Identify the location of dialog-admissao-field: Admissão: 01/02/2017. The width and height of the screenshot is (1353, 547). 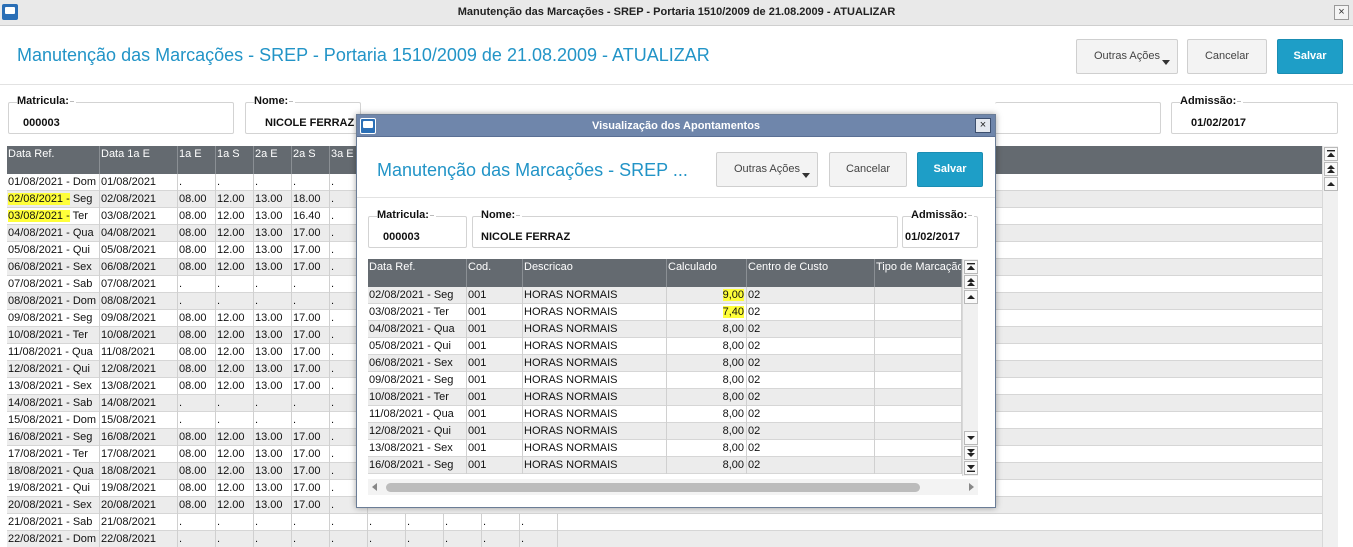
(940, 228).